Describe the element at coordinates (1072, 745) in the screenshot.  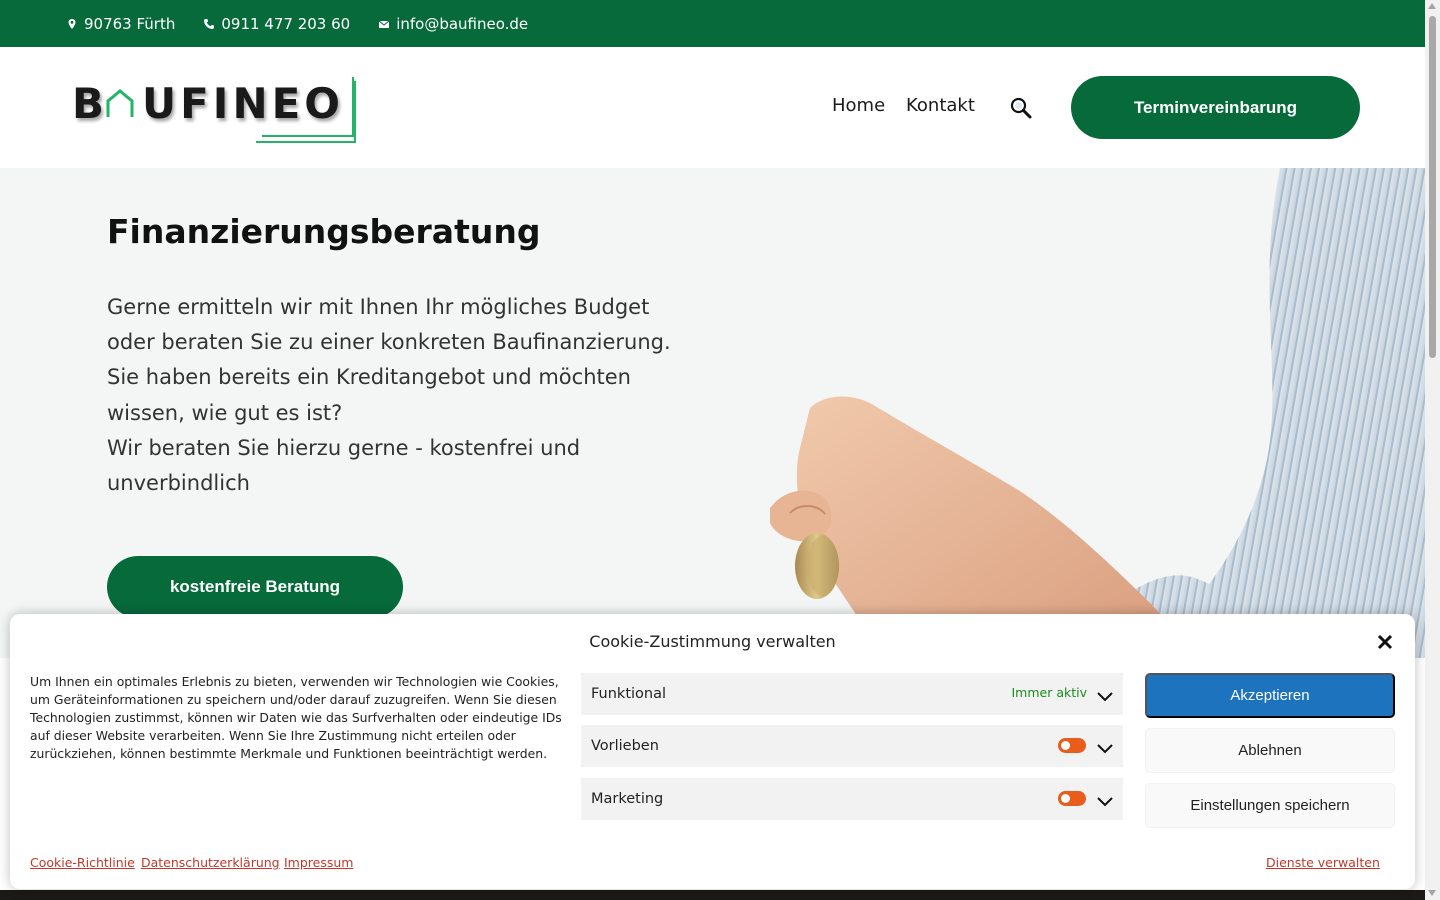
I see `vorlieben-toggle` at that location.